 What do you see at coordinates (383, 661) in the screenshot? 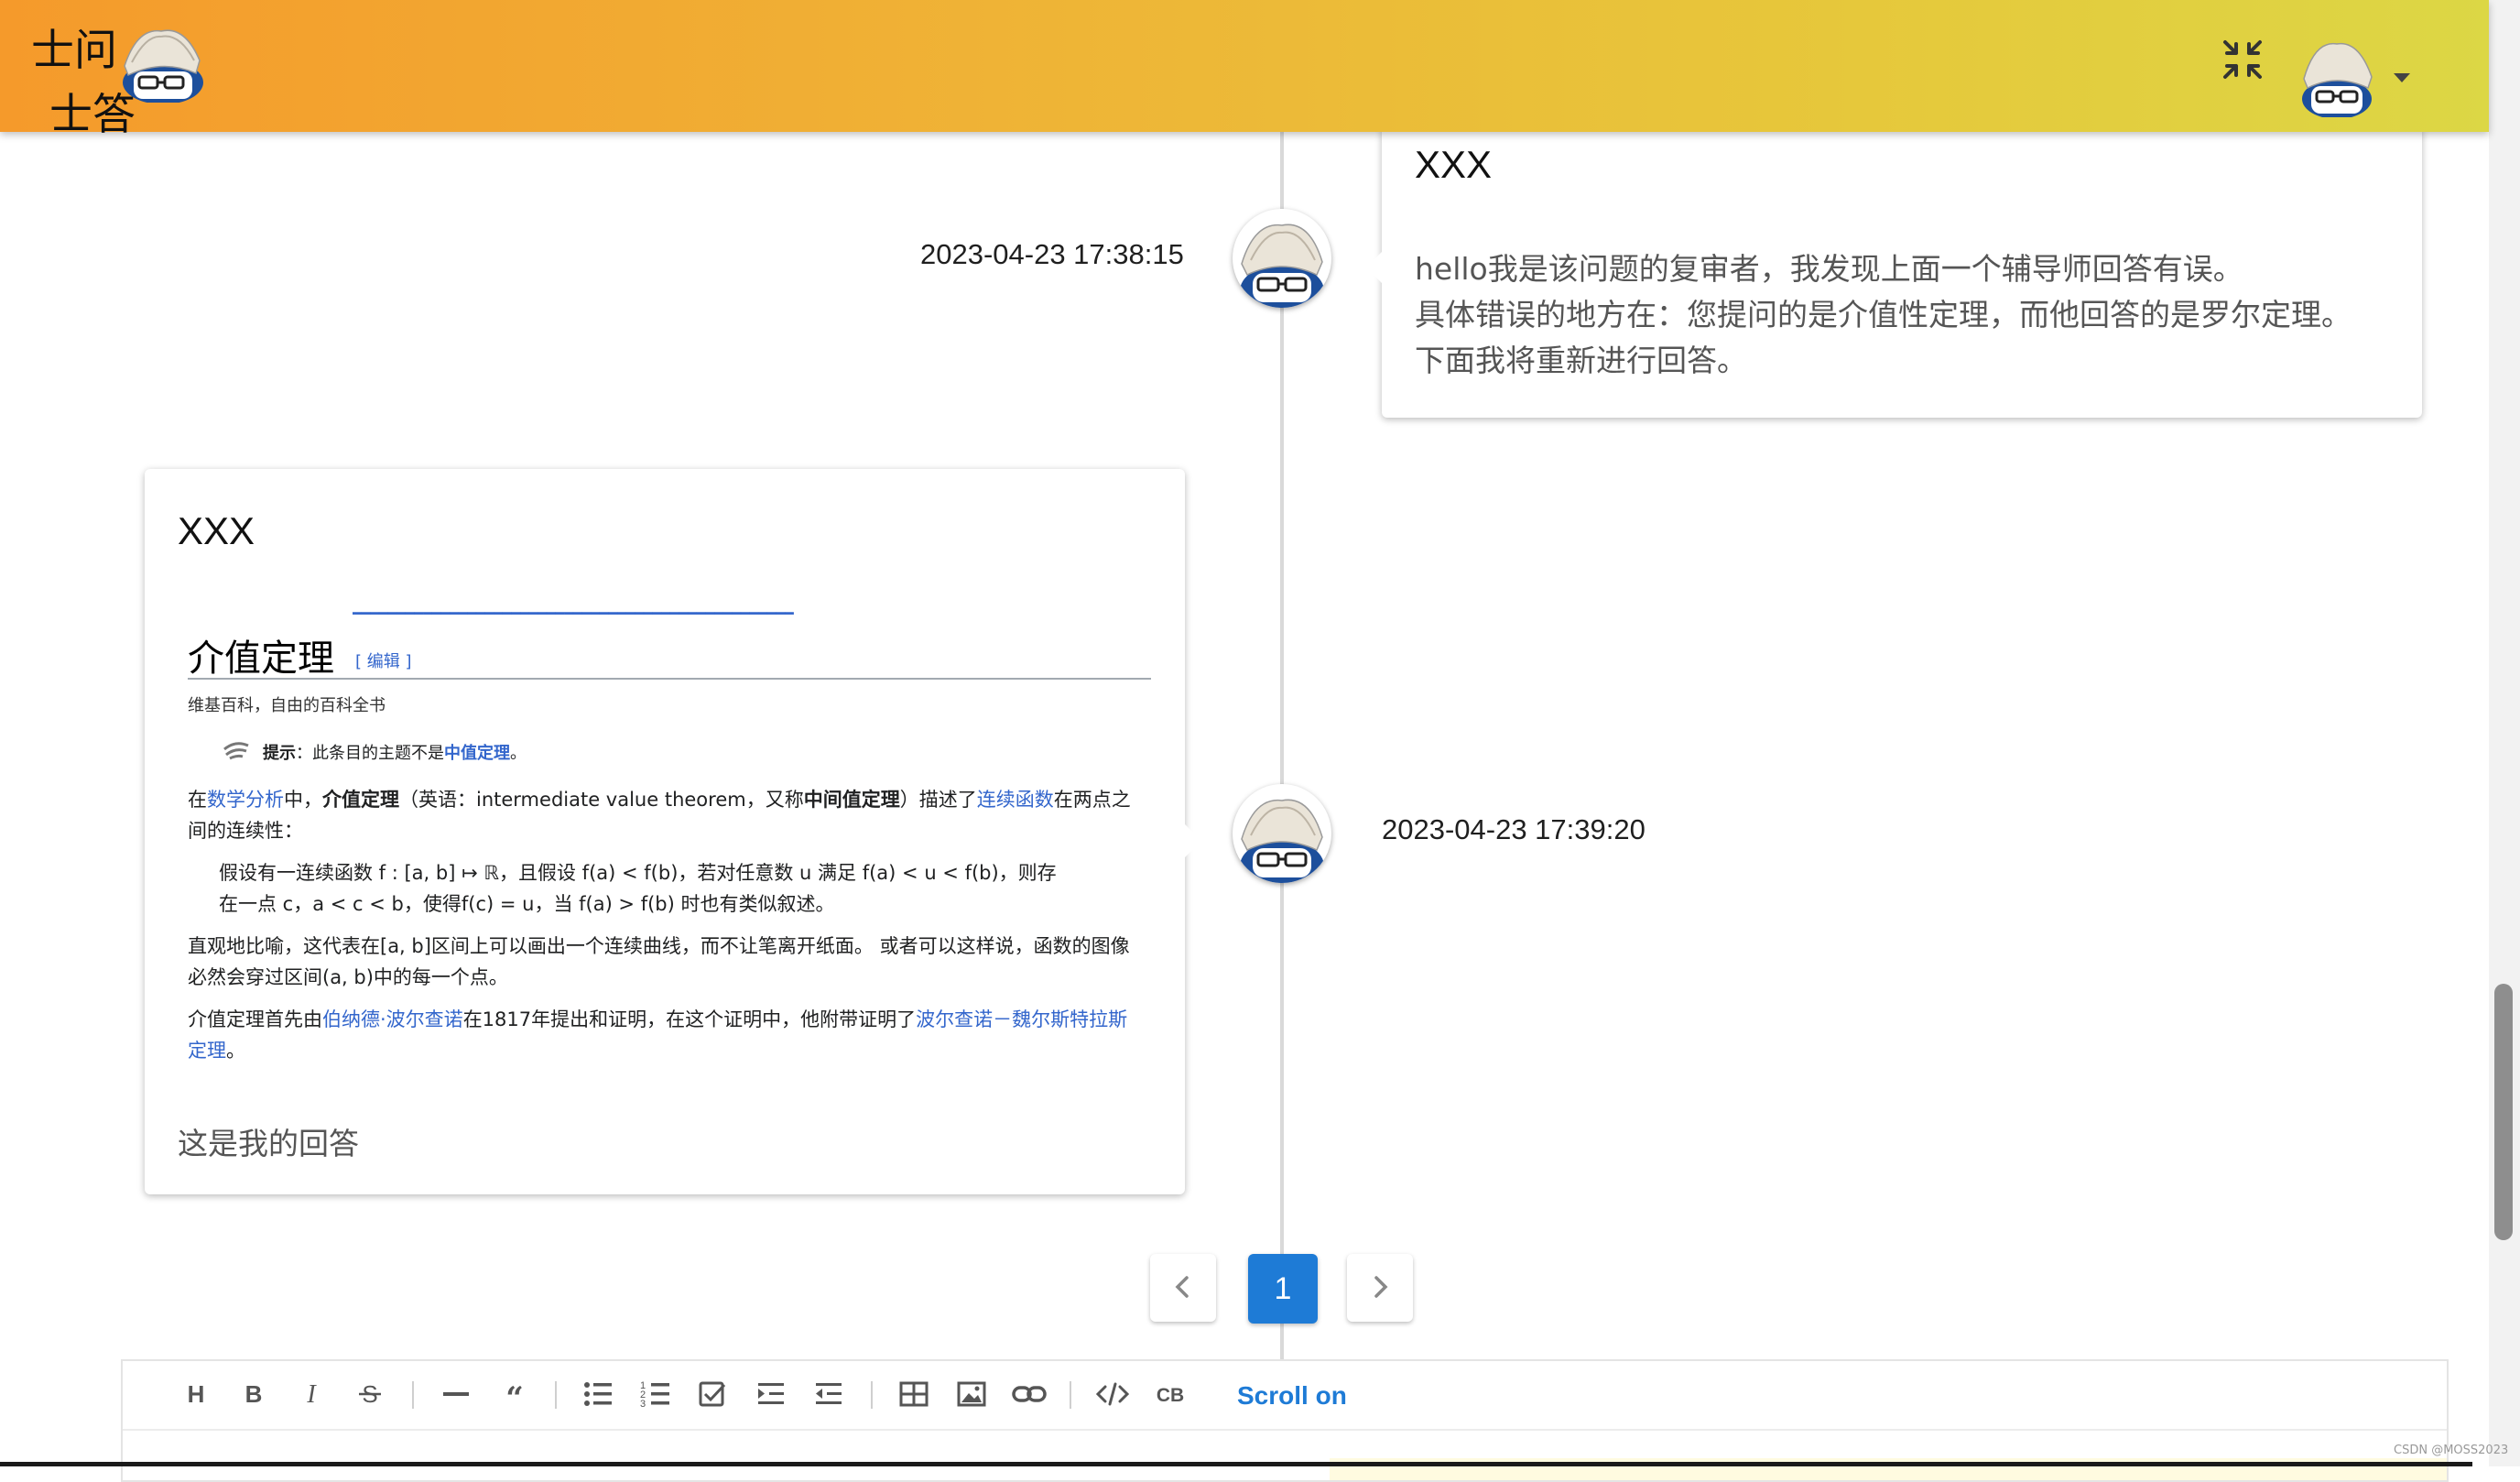
I see `wiki-edit-link: [ 编辑 ]` at bounding box center [383, 661].